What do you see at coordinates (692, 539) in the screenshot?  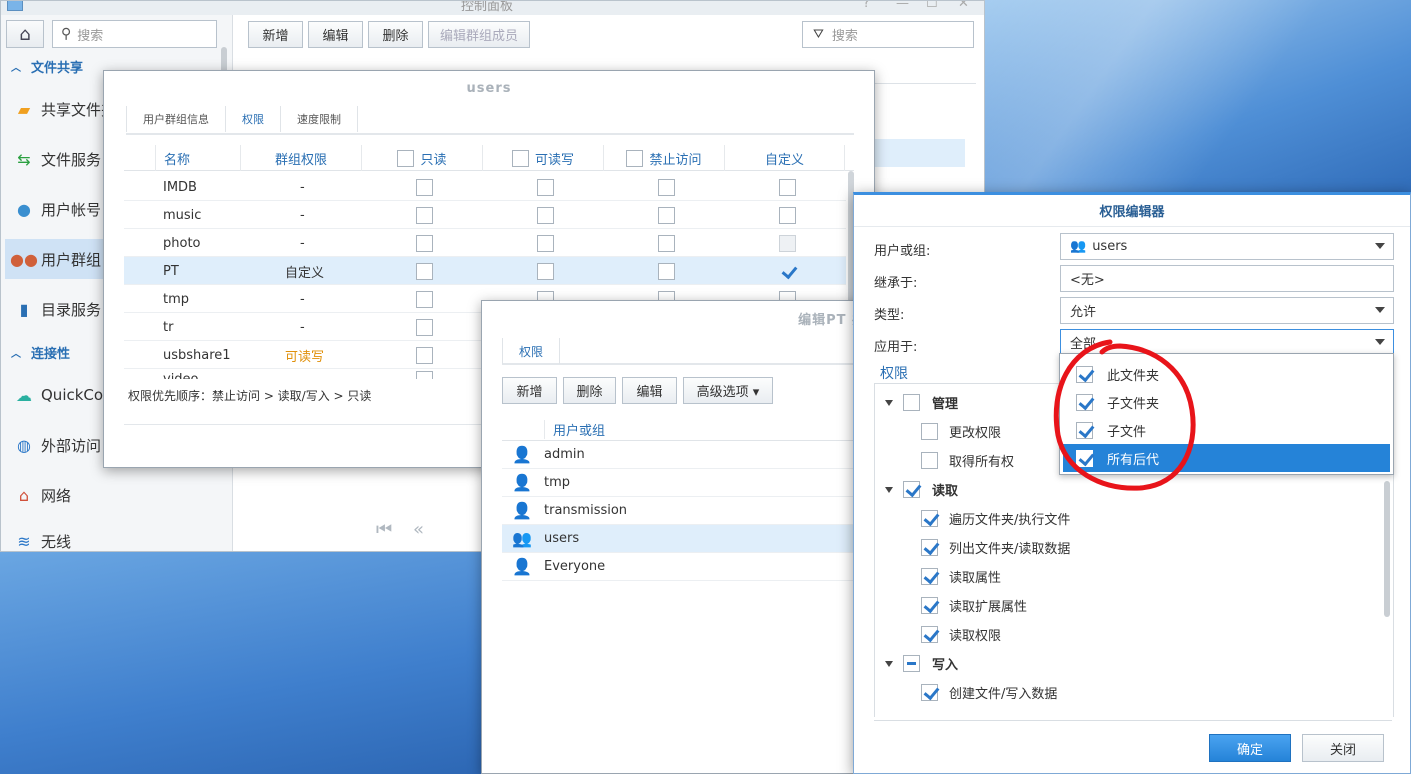 I see `table-row: 👥 users` at bounding box center [692, 539].